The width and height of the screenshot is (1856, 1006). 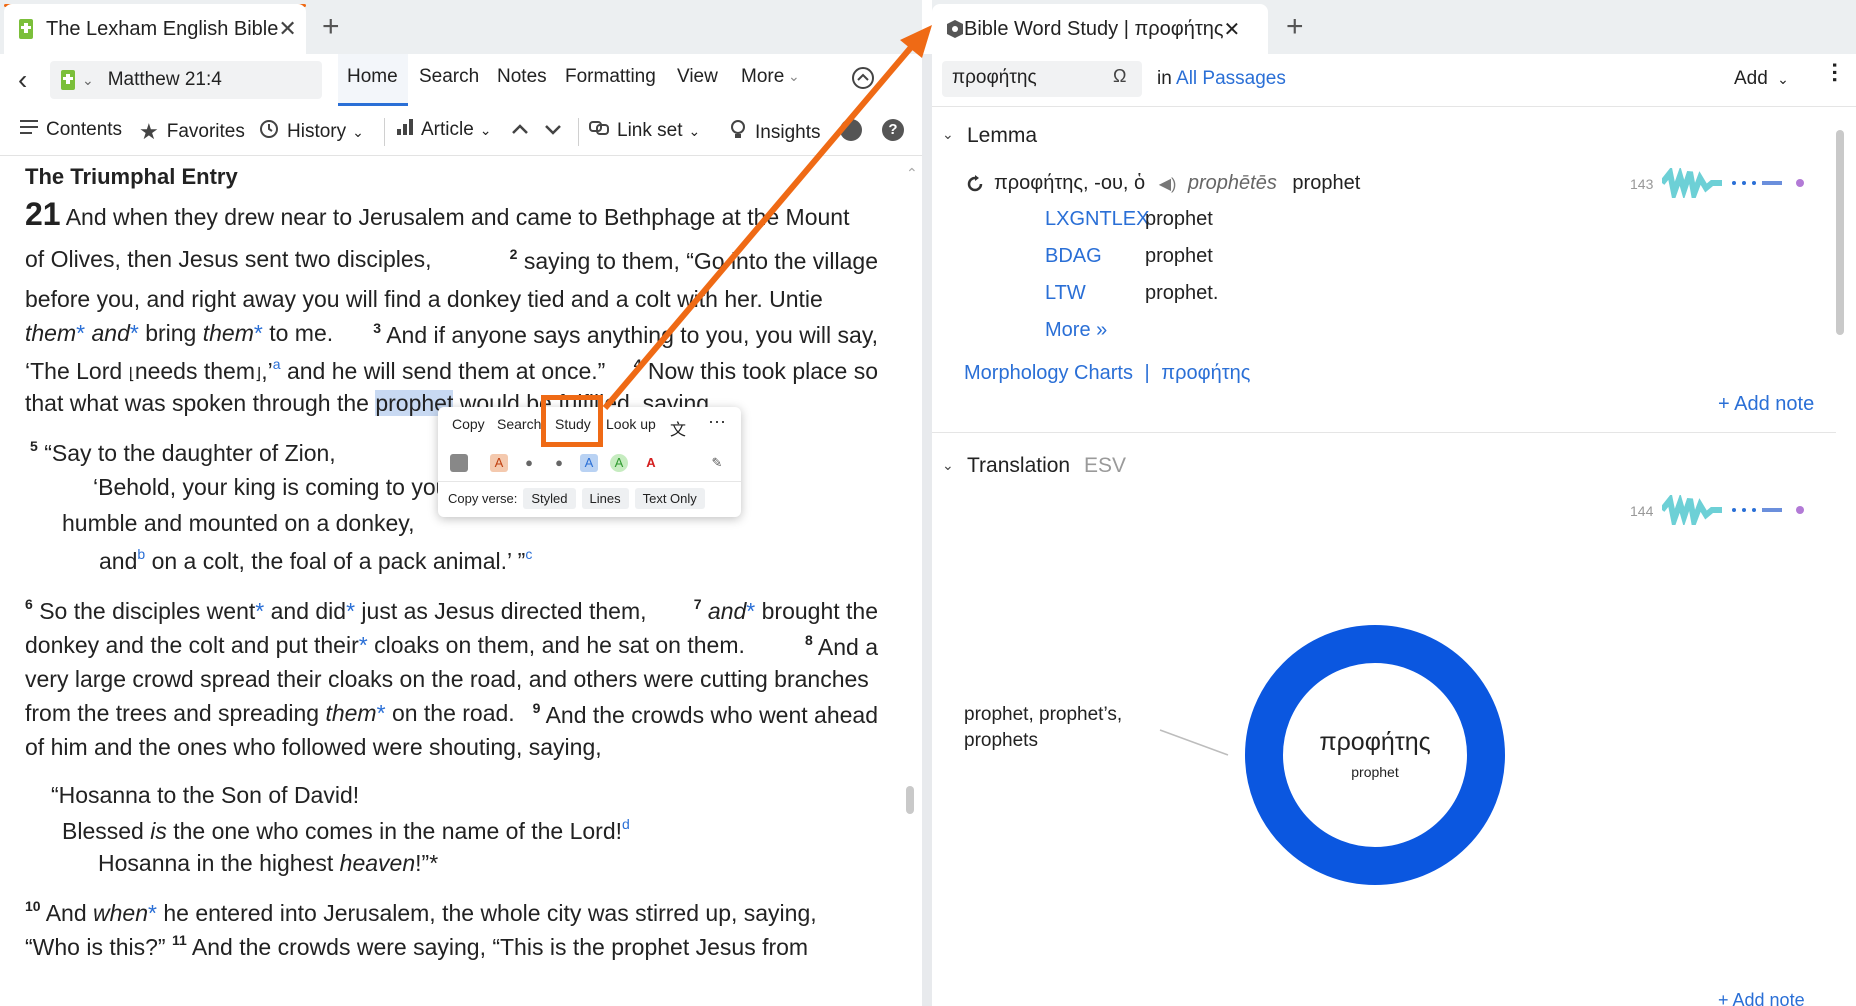 I want to click on morphology-charts-link: Morphology Charts, so click(x=1048, y=373).